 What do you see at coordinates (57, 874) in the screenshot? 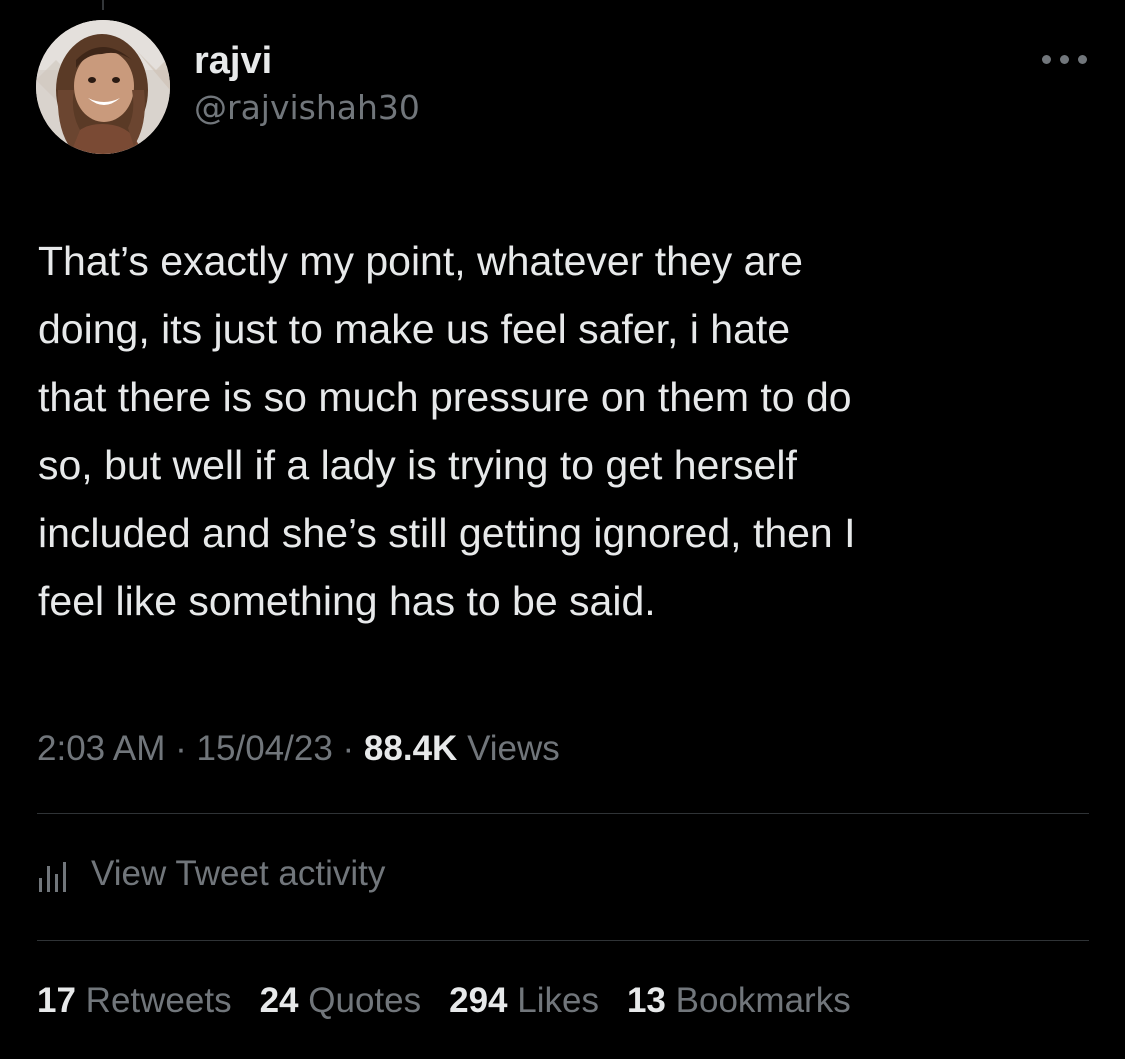
I see `bar-chart-icon` at bounding box center [57, 874].